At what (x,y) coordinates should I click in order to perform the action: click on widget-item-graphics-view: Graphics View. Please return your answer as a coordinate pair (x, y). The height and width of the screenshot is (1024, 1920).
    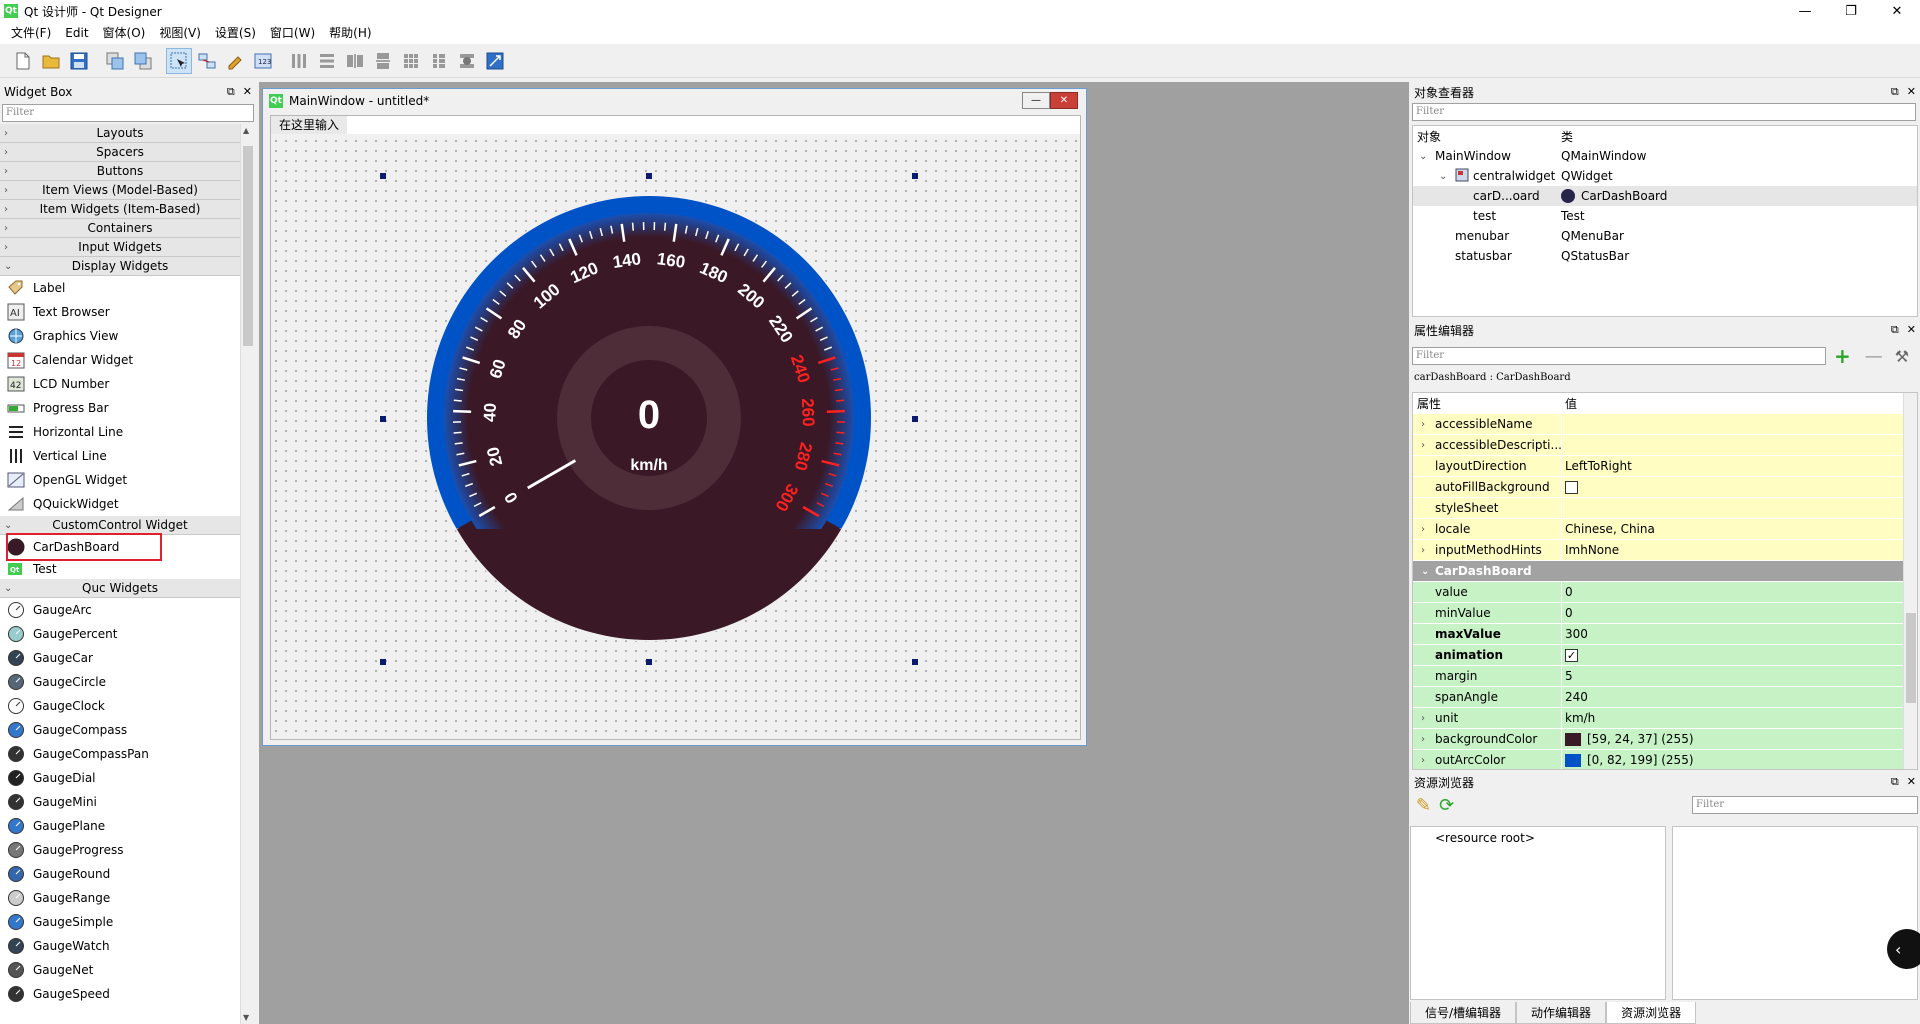
    Looking at the image, I should click on (120, 336).